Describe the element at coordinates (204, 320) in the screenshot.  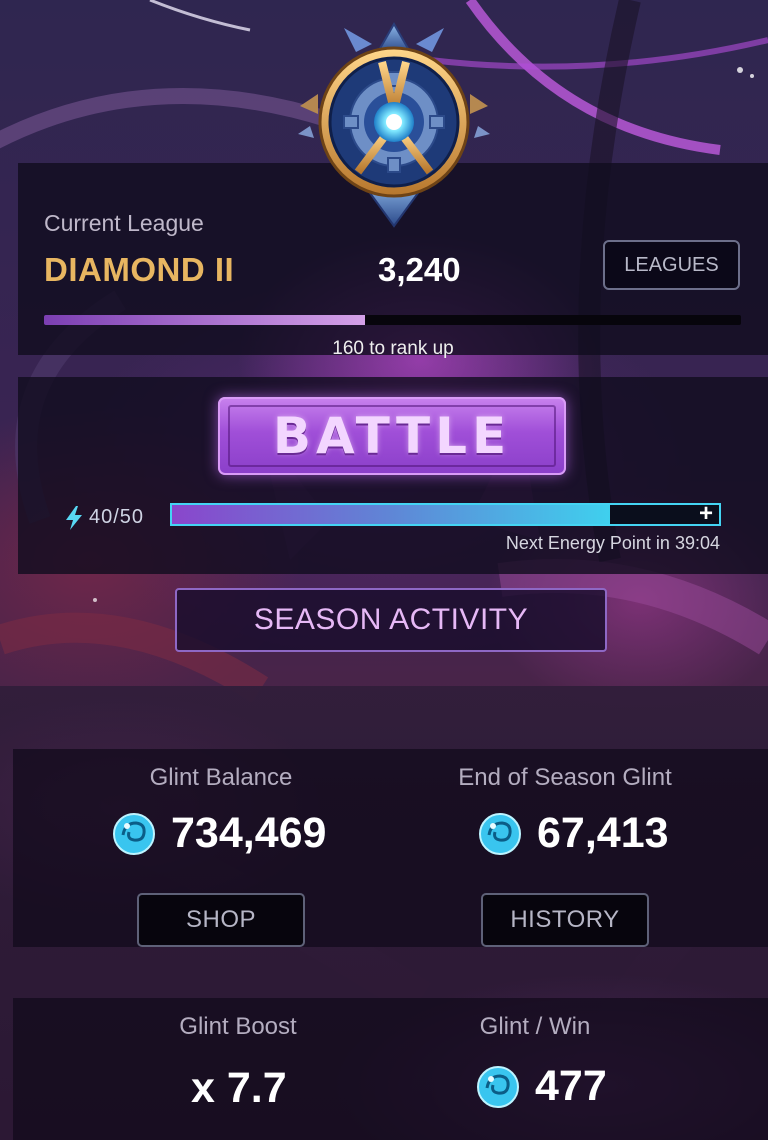
I see `rank-progress-fill` at that location.